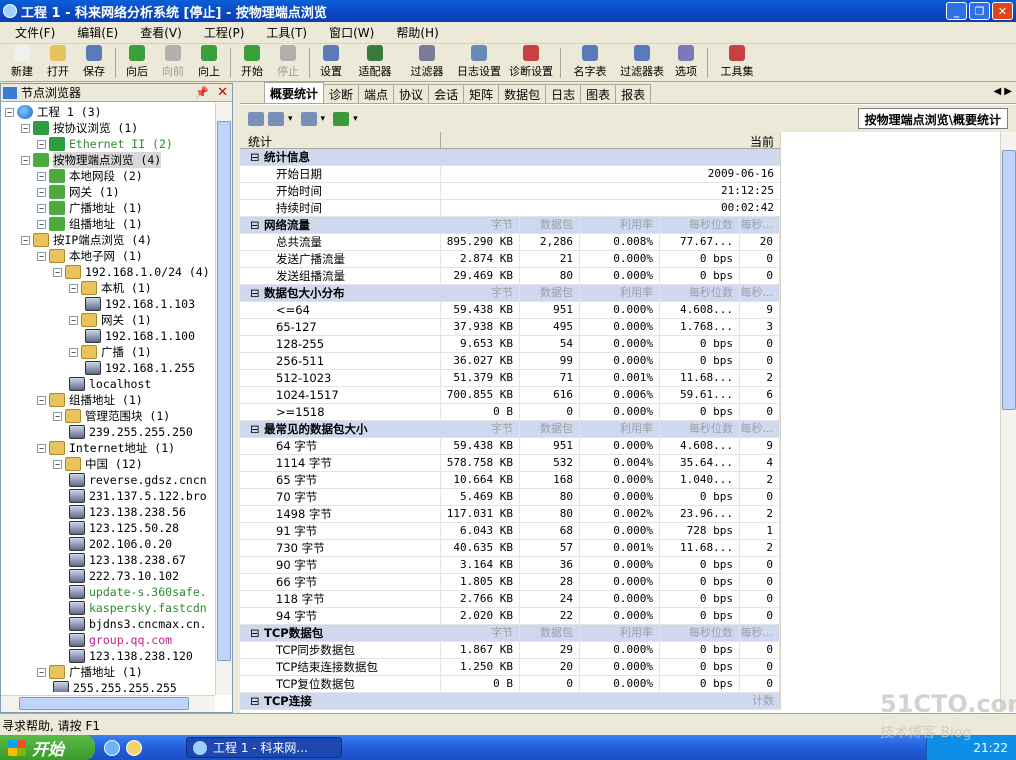 This screenshot has width=1016, height=760. What do you see at coordinates (98, 464) in the screenshot?
I see `tree-node: − 中国 (12)` at bounding box center [98, 464].